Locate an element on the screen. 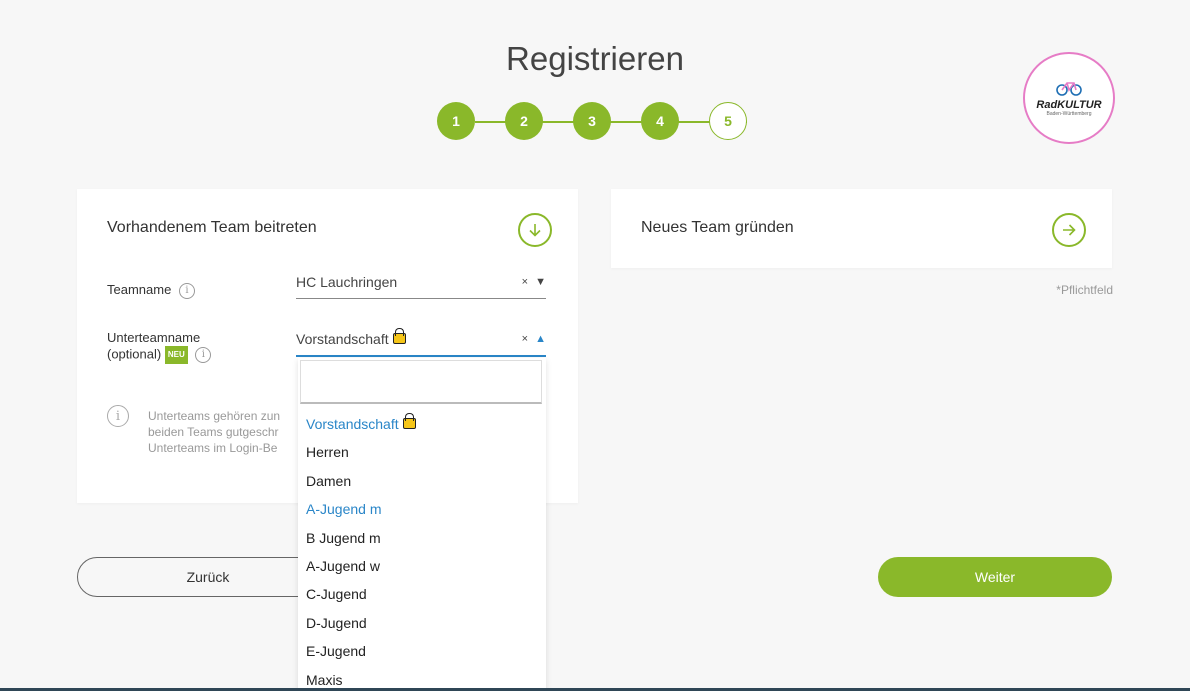 The image size is (1190, 691). dropdown-option-label: A-Jugend w is located at coordinates (343, 566).